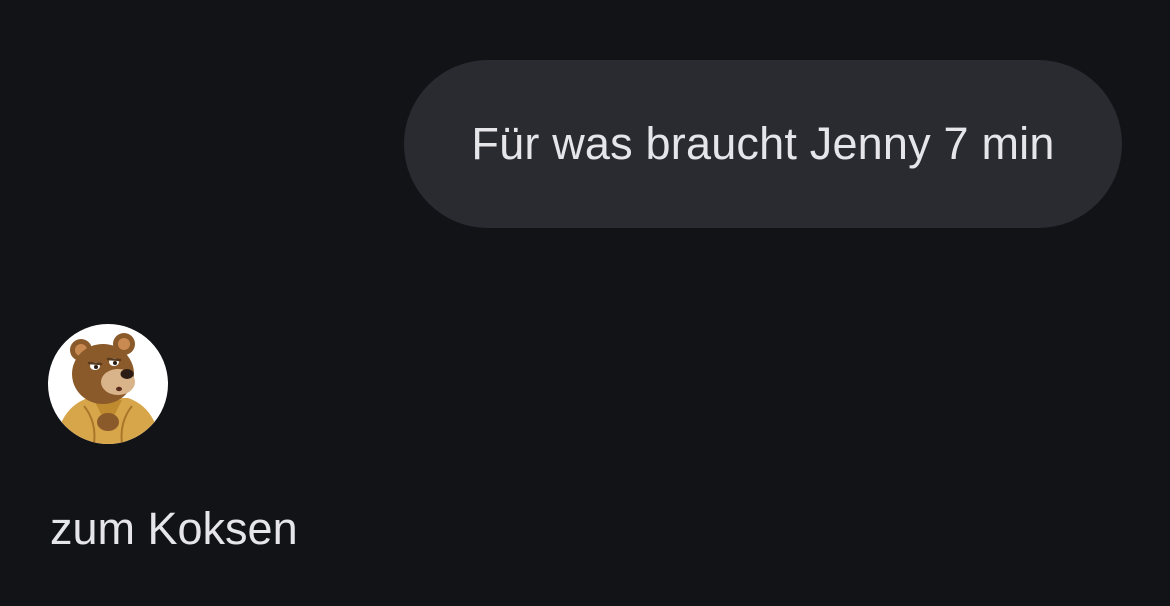 This screenshot has height=606, width=1170. I want to click on bear-avatar-icon, so click(108, 384).